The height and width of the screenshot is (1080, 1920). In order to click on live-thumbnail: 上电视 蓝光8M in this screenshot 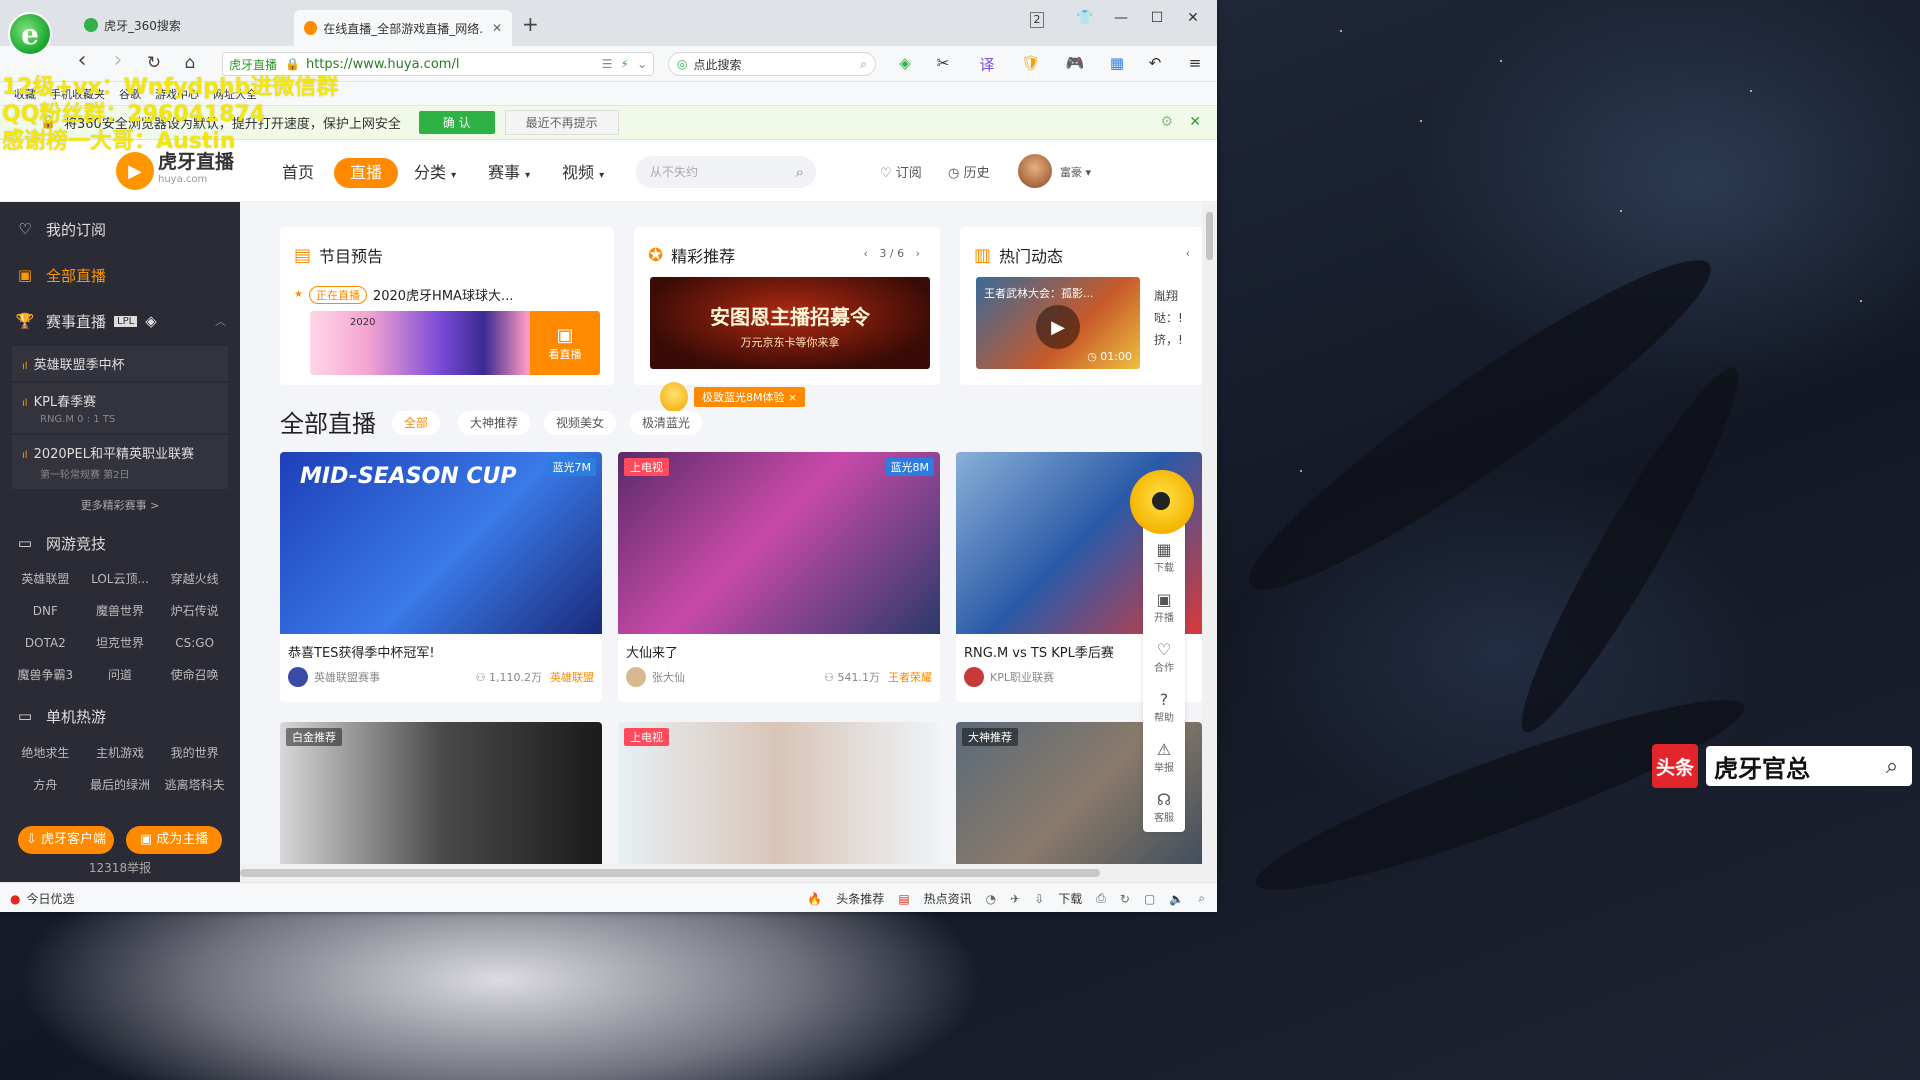, I will do `click(779, 543)`.